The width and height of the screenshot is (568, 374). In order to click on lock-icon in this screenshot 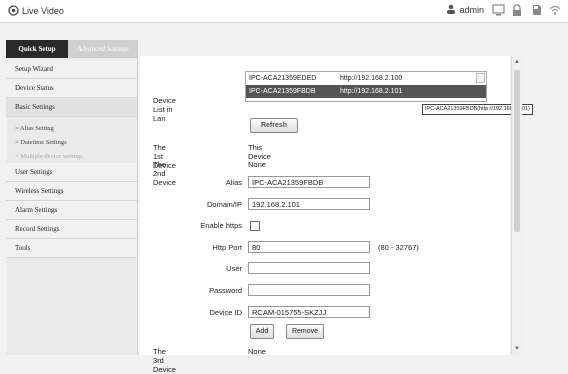, I will do `click(517, 10)`.